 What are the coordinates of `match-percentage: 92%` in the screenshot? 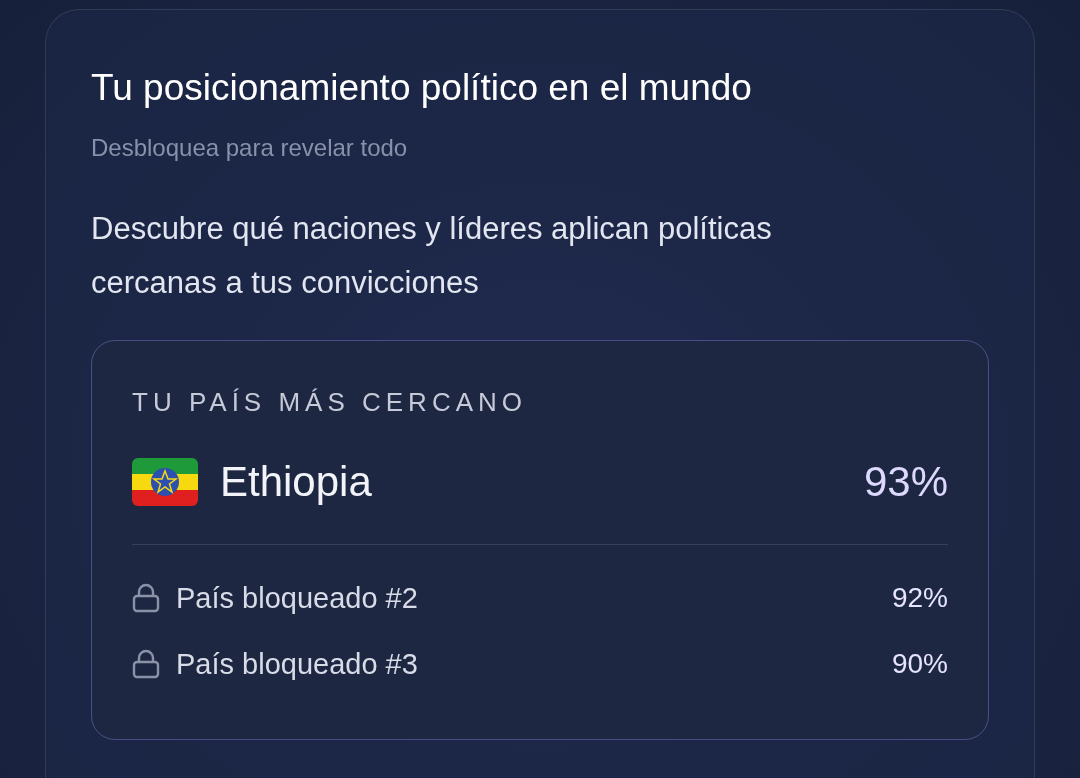 It's located at (919, 598).